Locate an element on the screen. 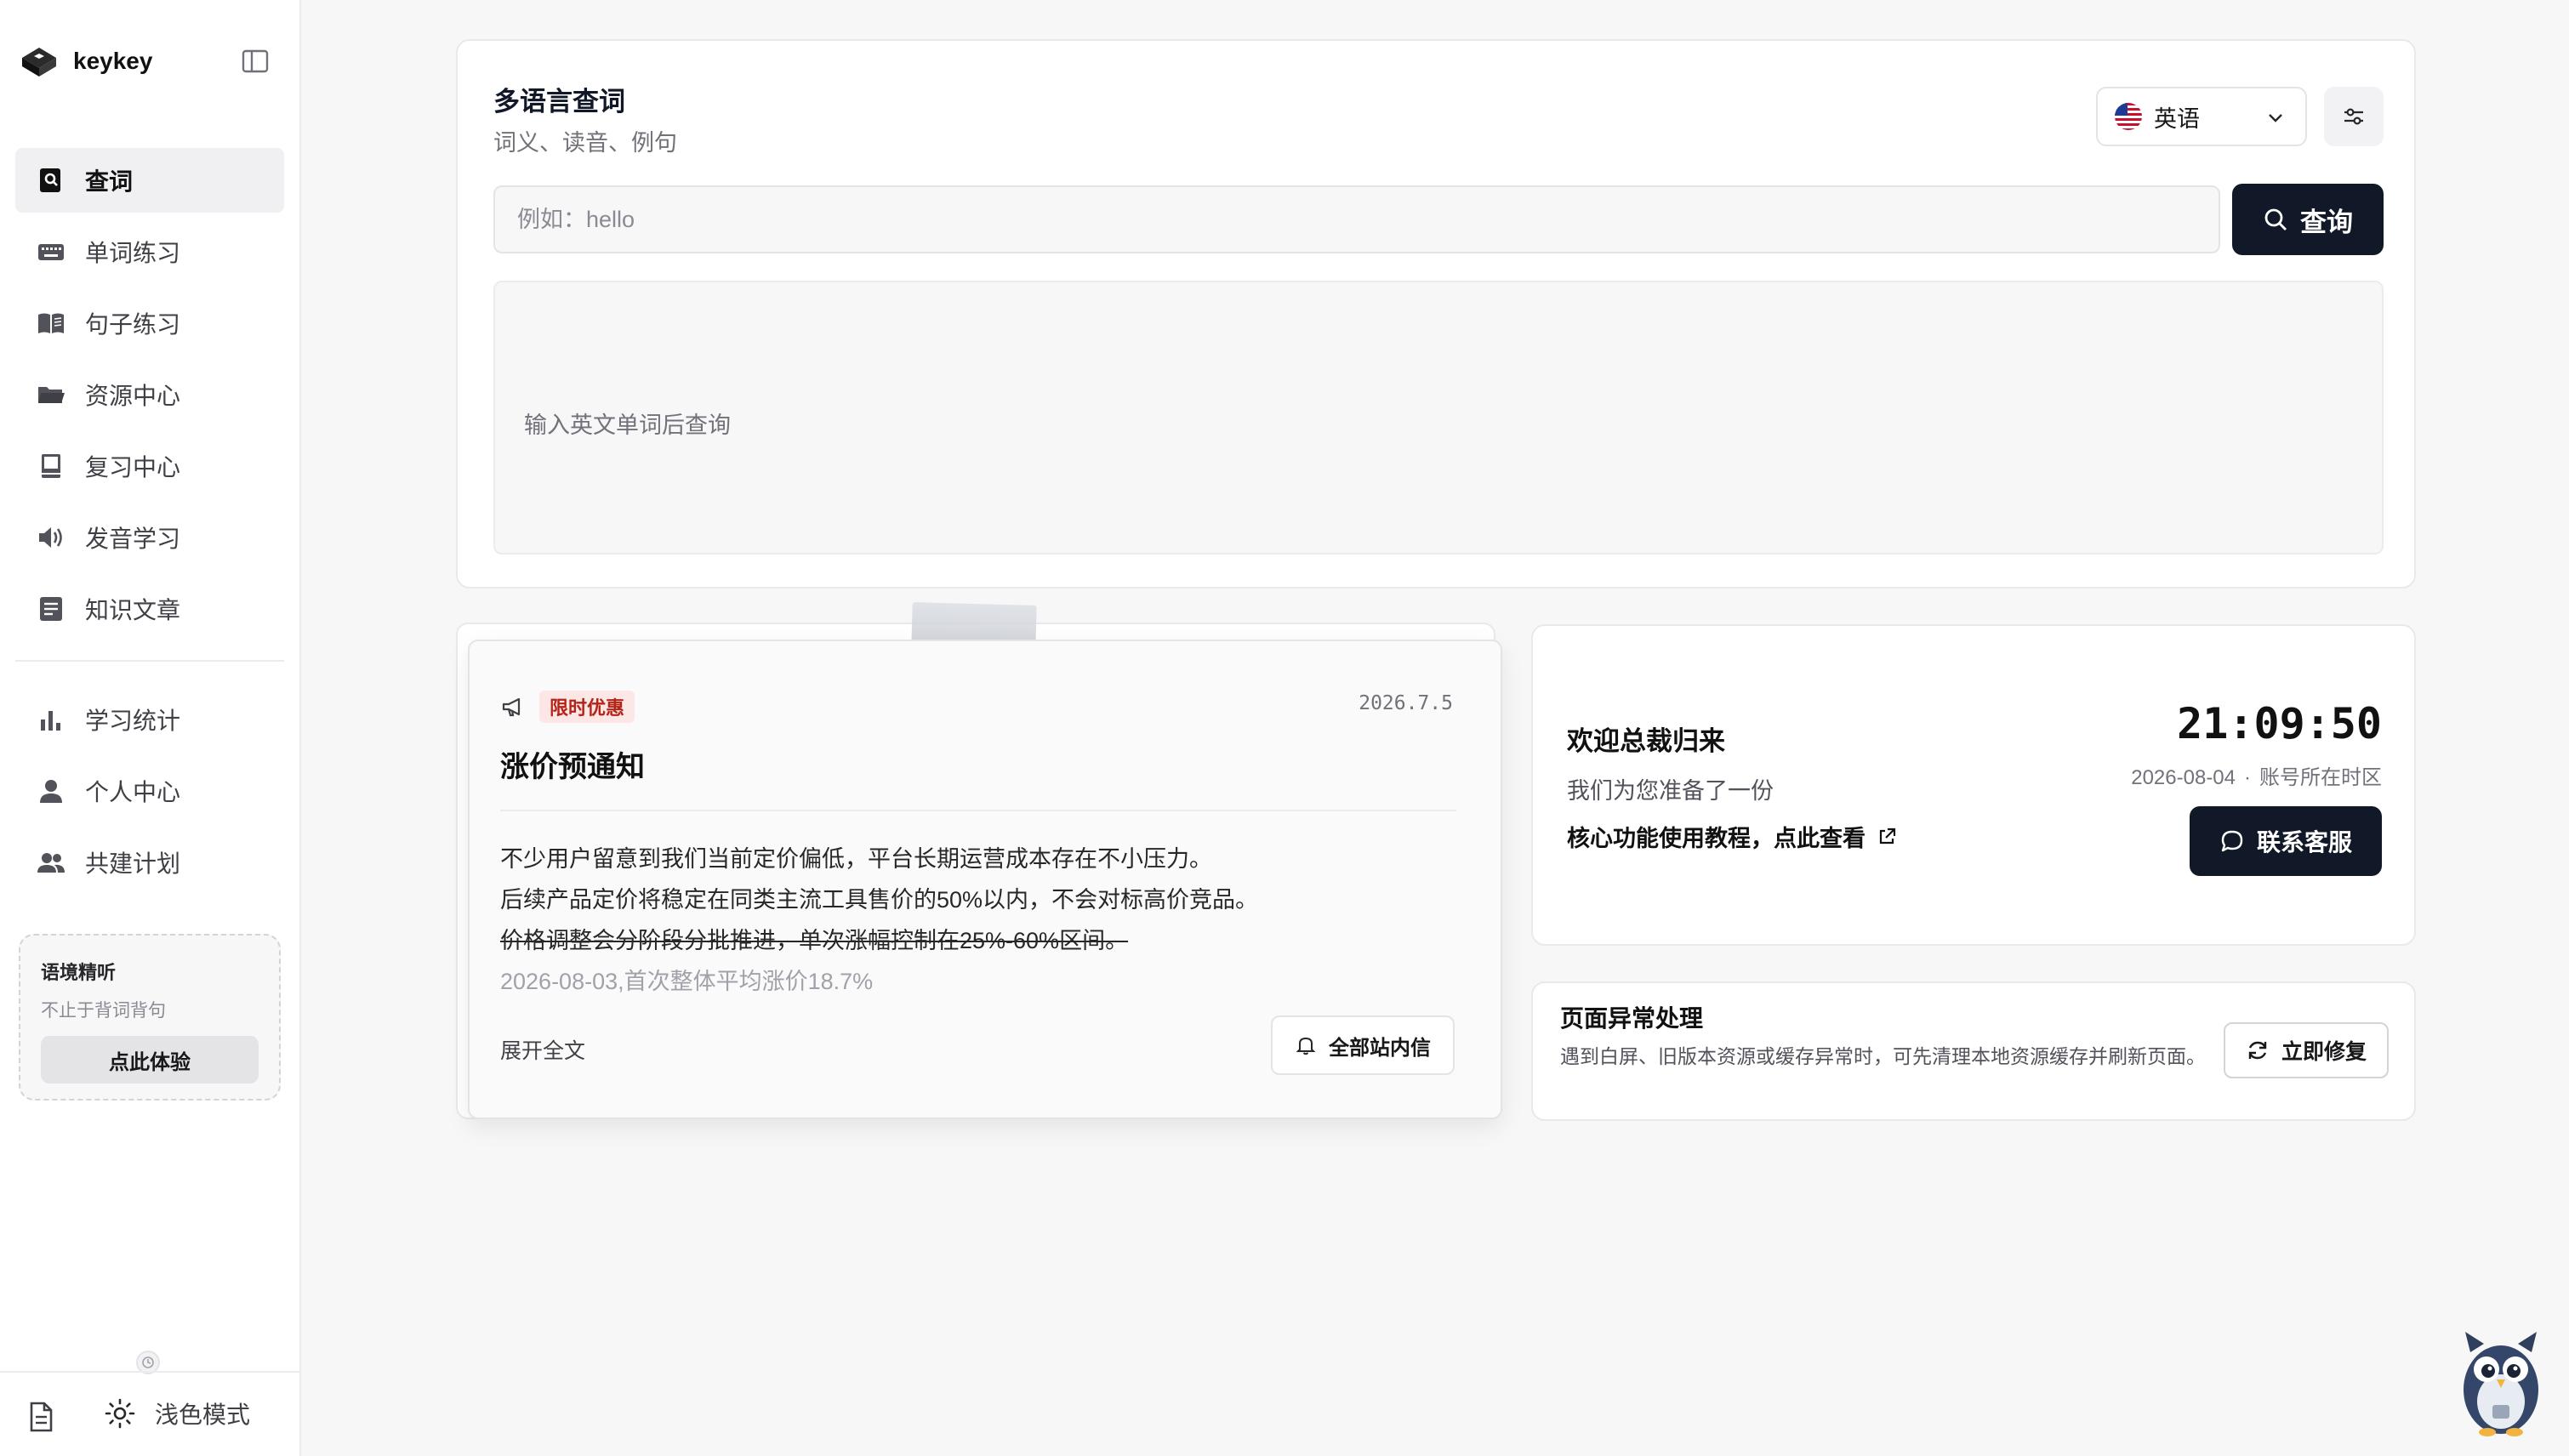 Image resolution: width=2569 pixels, height=1456 pixels. brand: keykey is located at coordinates (85, 61).